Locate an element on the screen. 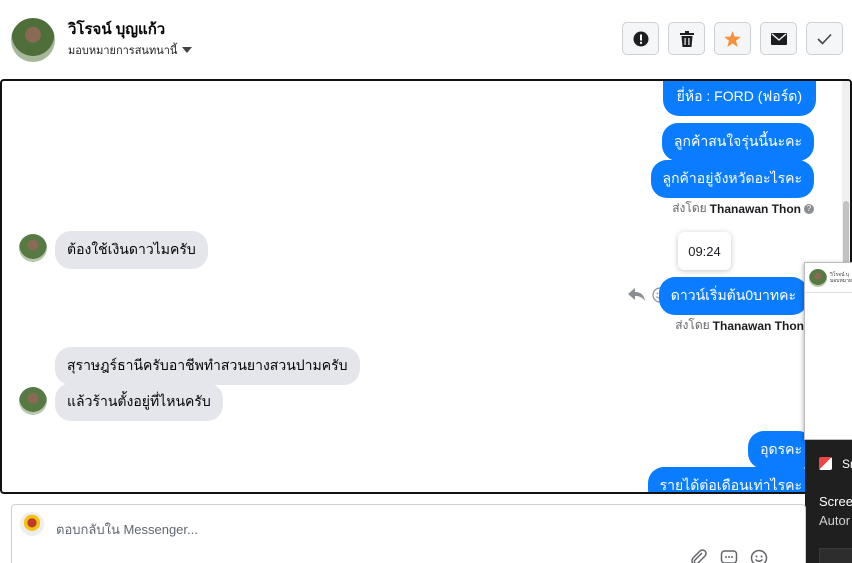  popup-assign-label: มอบหมาย is located at coordinates (841, 280).